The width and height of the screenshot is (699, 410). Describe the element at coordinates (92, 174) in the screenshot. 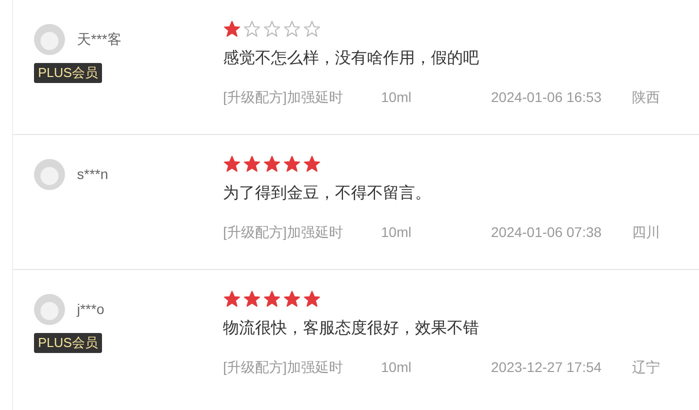

I see `user-name: s***n` at that location.